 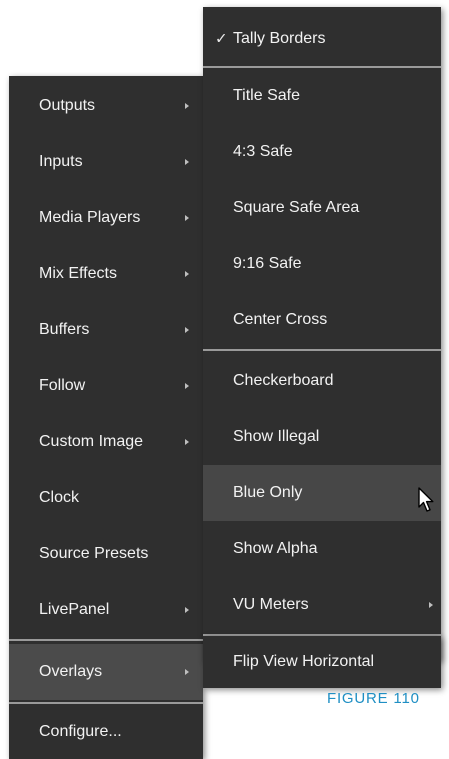 I want to click on submenu-item-label: Show Alpha, so click(x=275, y=548).